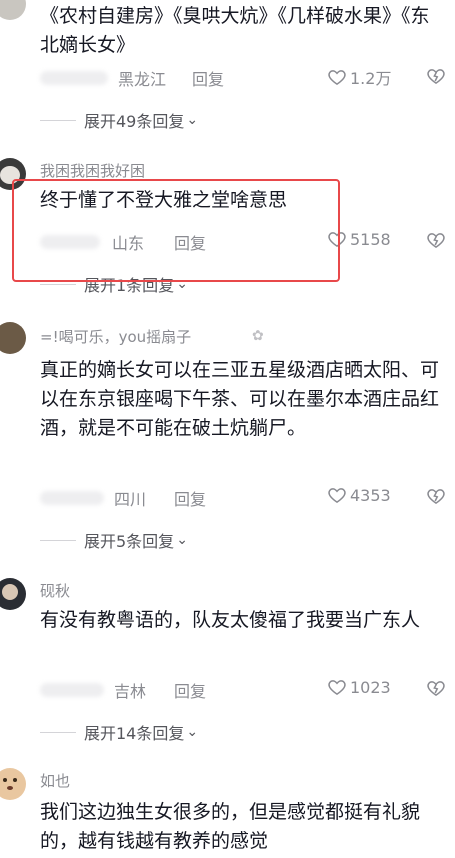  Describe the element at coordinates (134, 733) in the screenshot. I see `expand-replies-label: 展开14条回复` at that location.